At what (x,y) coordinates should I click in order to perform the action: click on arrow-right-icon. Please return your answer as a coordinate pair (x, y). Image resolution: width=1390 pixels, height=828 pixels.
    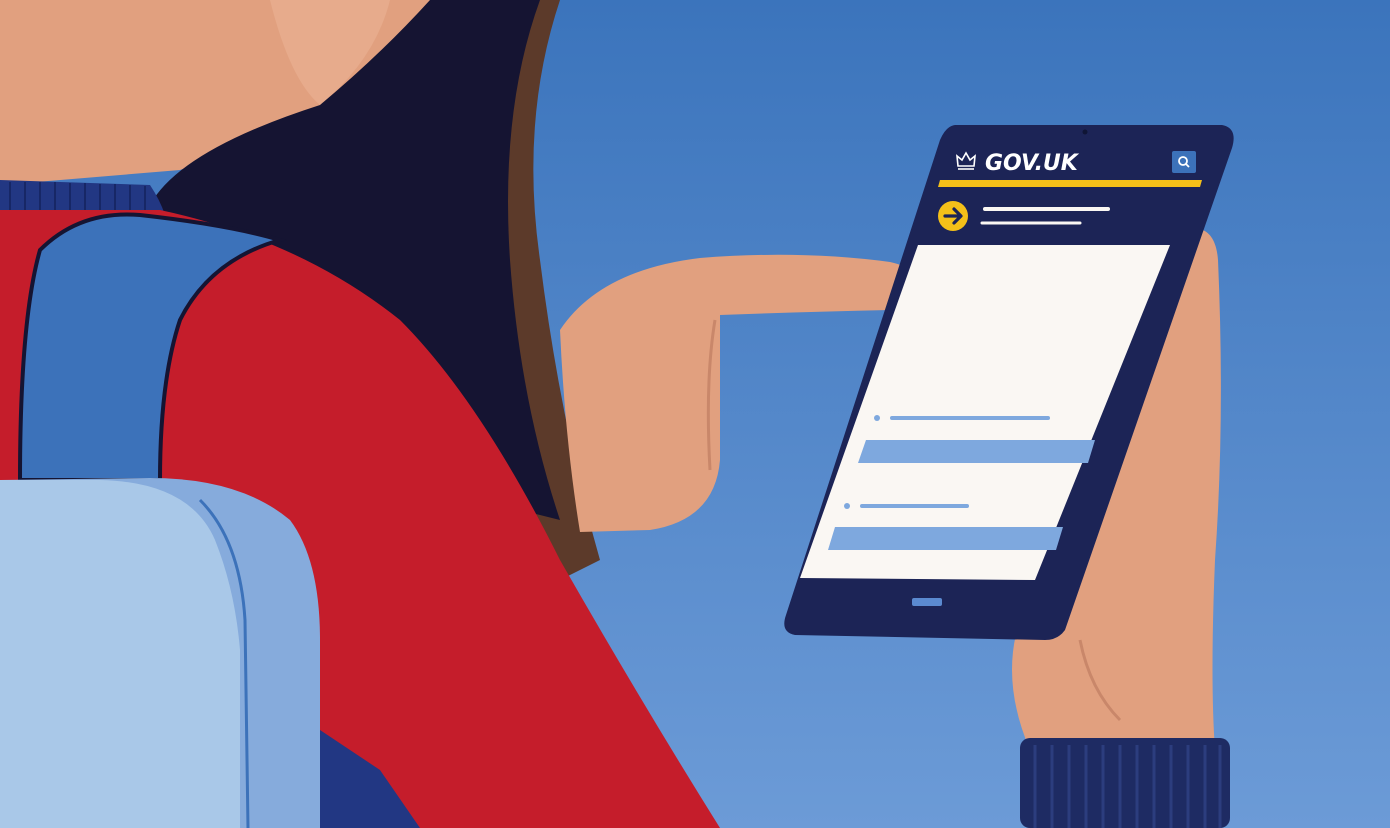
    Looking at the image, I should click on (953, 216).